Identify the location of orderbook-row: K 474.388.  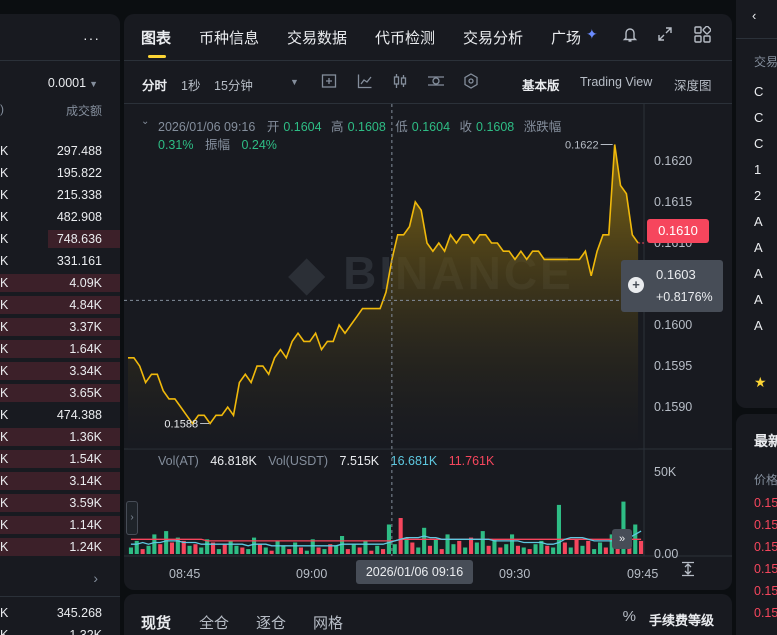
(60, 415).